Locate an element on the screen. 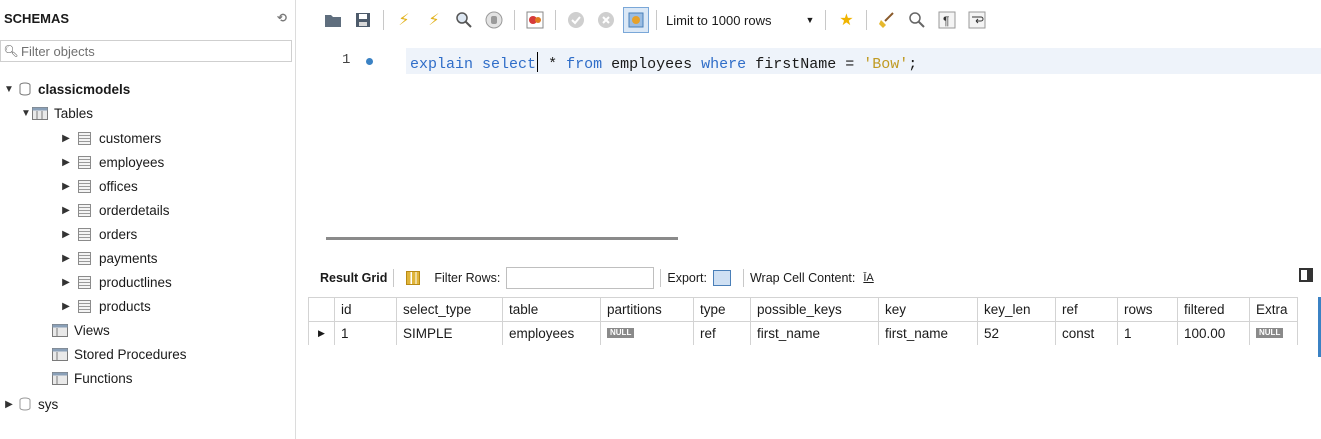 The image size is (1321, 439). filter-rows-input is located at coordinates (580, 278).